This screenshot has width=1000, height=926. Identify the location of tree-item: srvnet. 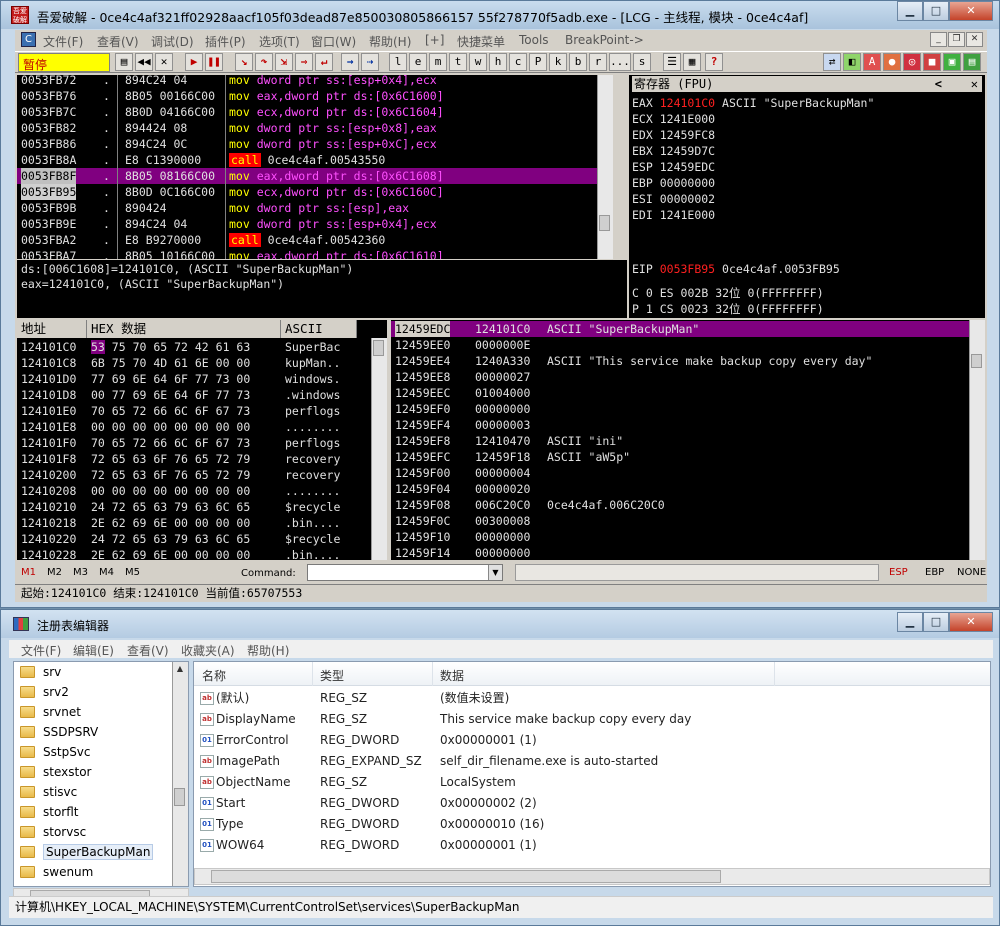
(50, 712).